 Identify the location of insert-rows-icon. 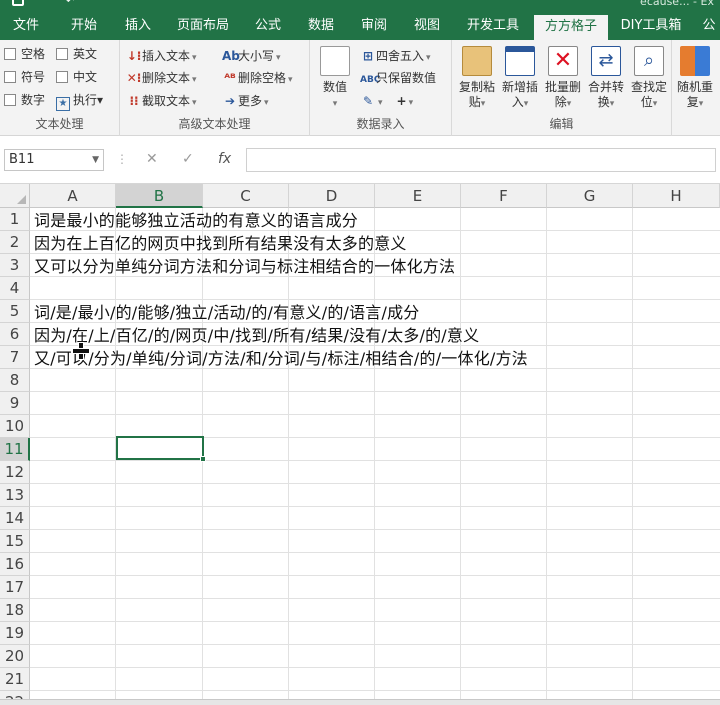
(520, 61).